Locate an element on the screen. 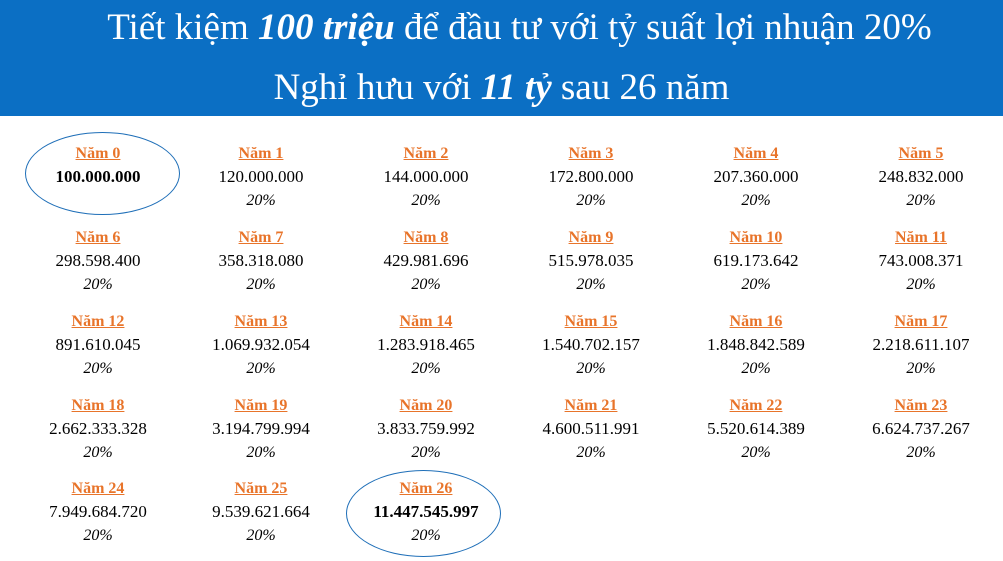 Image resolution: width=1003 pixels, height=561 pixels. year-amount: 3.194.799.994 is located at coordinates (261, 428).